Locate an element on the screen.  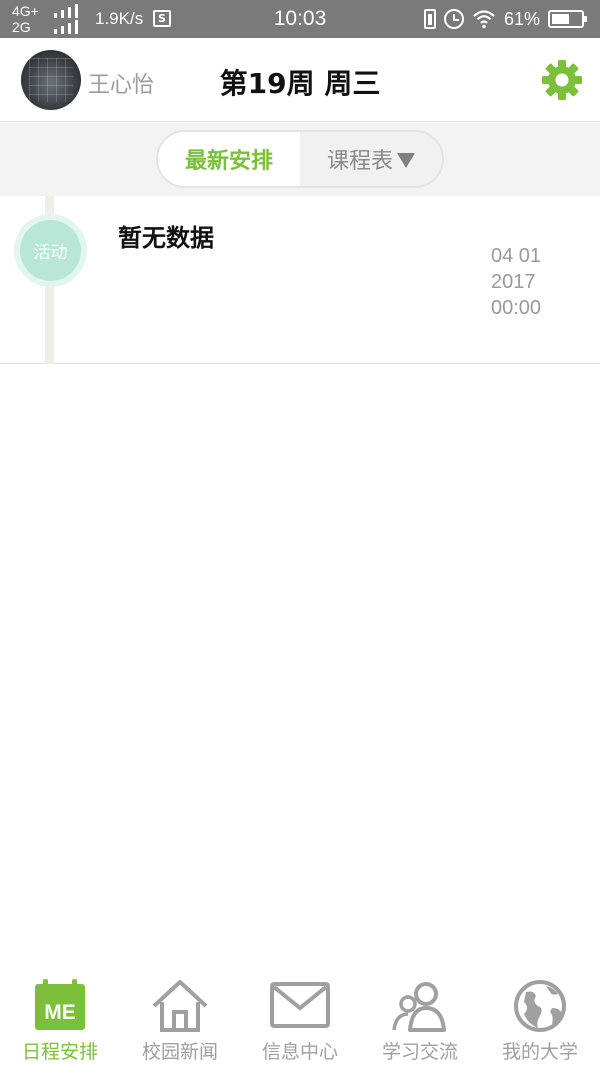
bottom-nav: ME 日程安排 校园新闻 信息中心 学习交流 我的大学 is located at coordinates (300, 1018).